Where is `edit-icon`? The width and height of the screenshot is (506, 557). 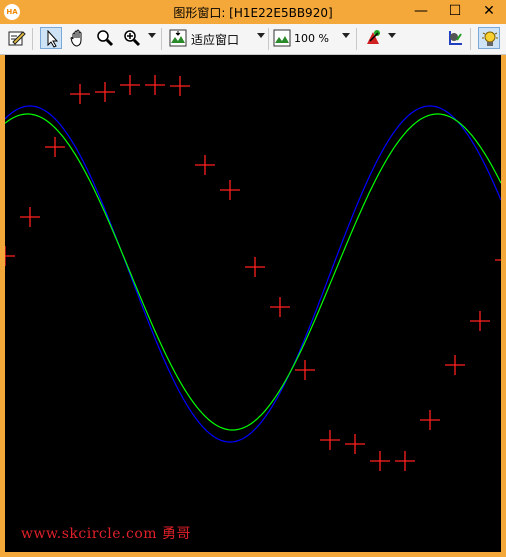 edit-icon is located at coordinates (17, 38).